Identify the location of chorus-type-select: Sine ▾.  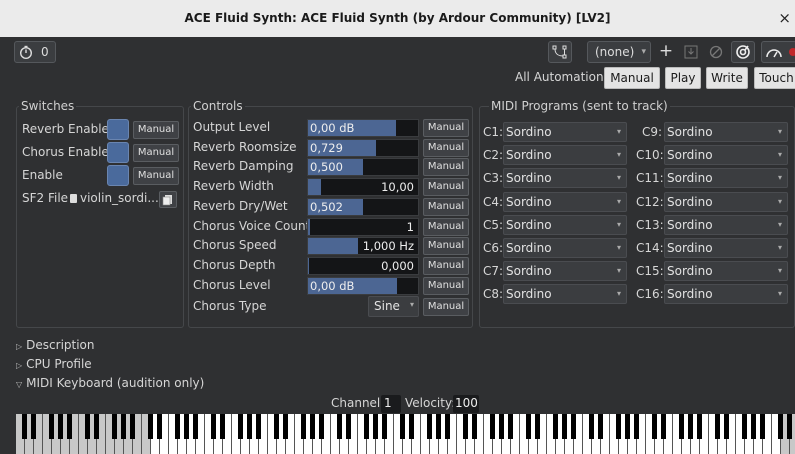
(393, 306).